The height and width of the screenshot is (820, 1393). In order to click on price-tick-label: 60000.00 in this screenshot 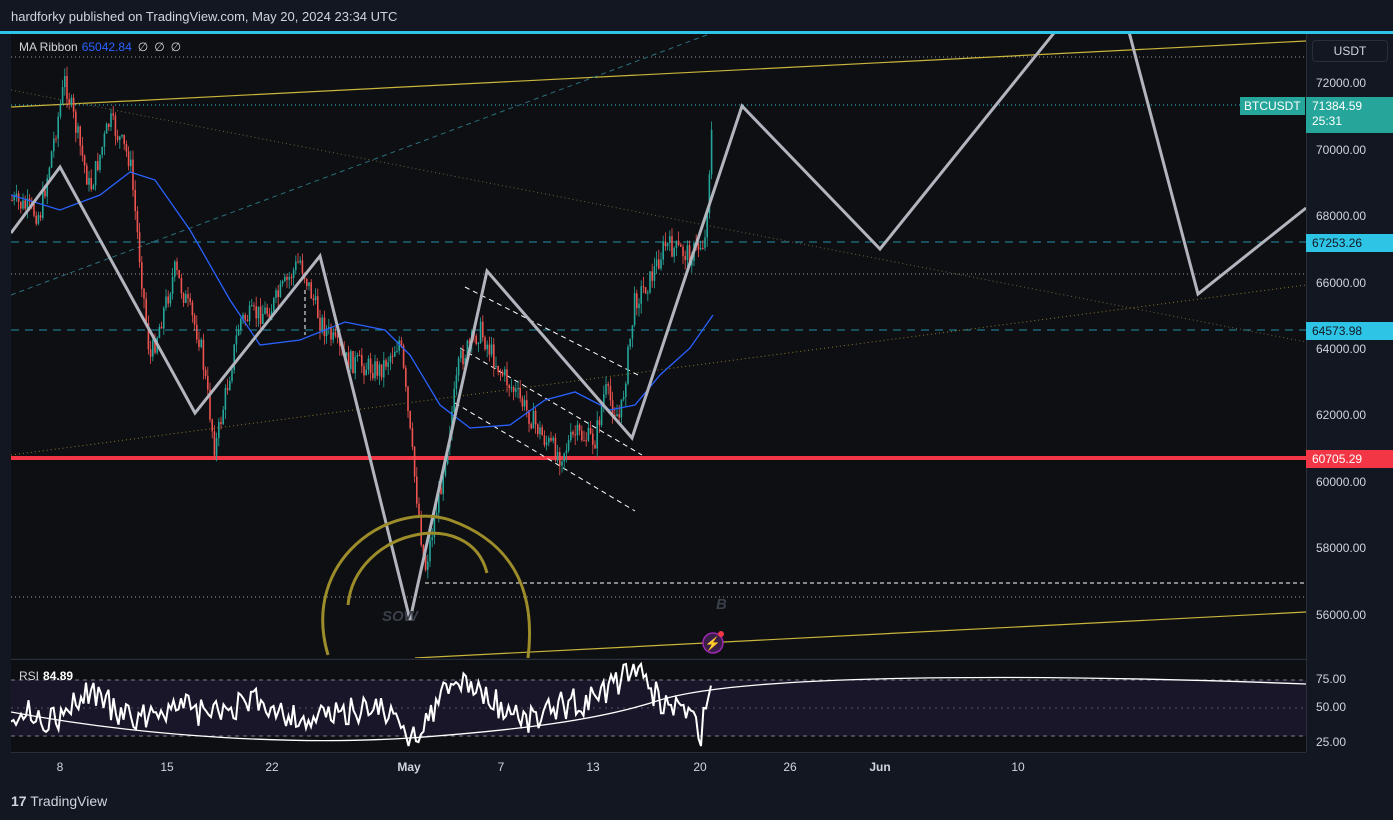, I will do `click(1341, 482)`.